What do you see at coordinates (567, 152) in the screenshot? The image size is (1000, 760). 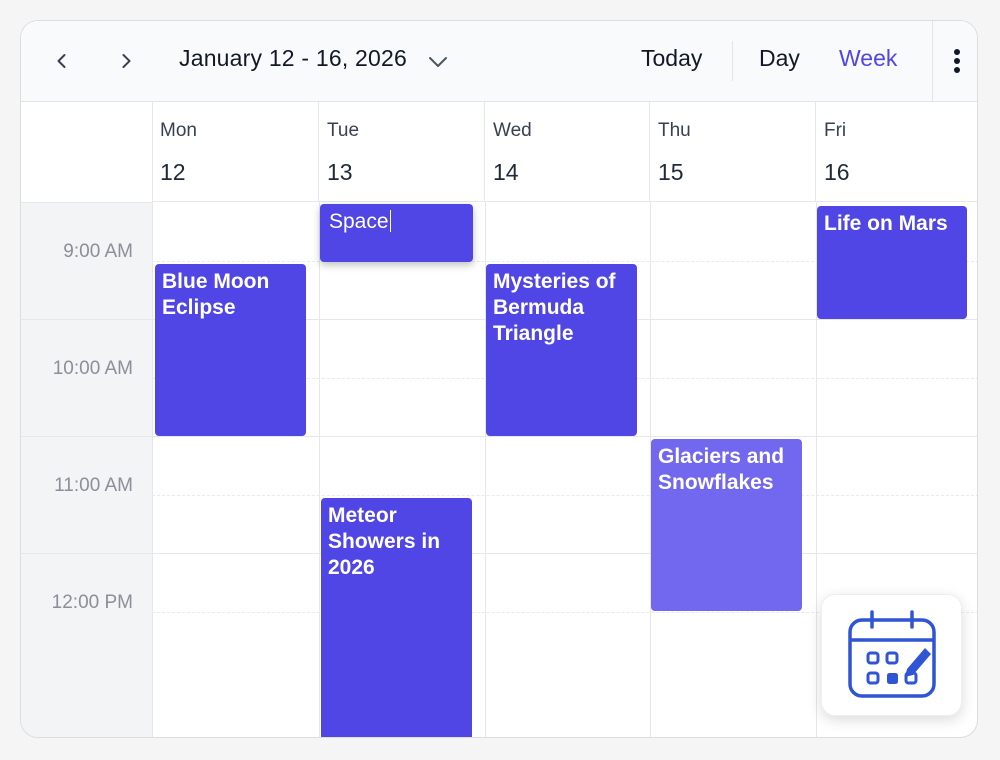 I see `day-header-wed: Wed 14` at bounding box center [567, 152].